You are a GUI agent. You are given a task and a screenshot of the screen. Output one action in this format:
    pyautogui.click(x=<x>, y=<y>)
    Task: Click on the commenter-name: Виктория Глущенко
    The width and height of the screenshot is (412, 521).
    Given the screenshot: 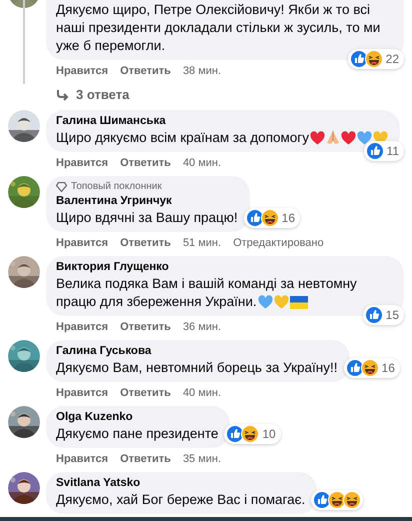 What is the action you would take?
    pyautogui.click(x=224, y=267)
    